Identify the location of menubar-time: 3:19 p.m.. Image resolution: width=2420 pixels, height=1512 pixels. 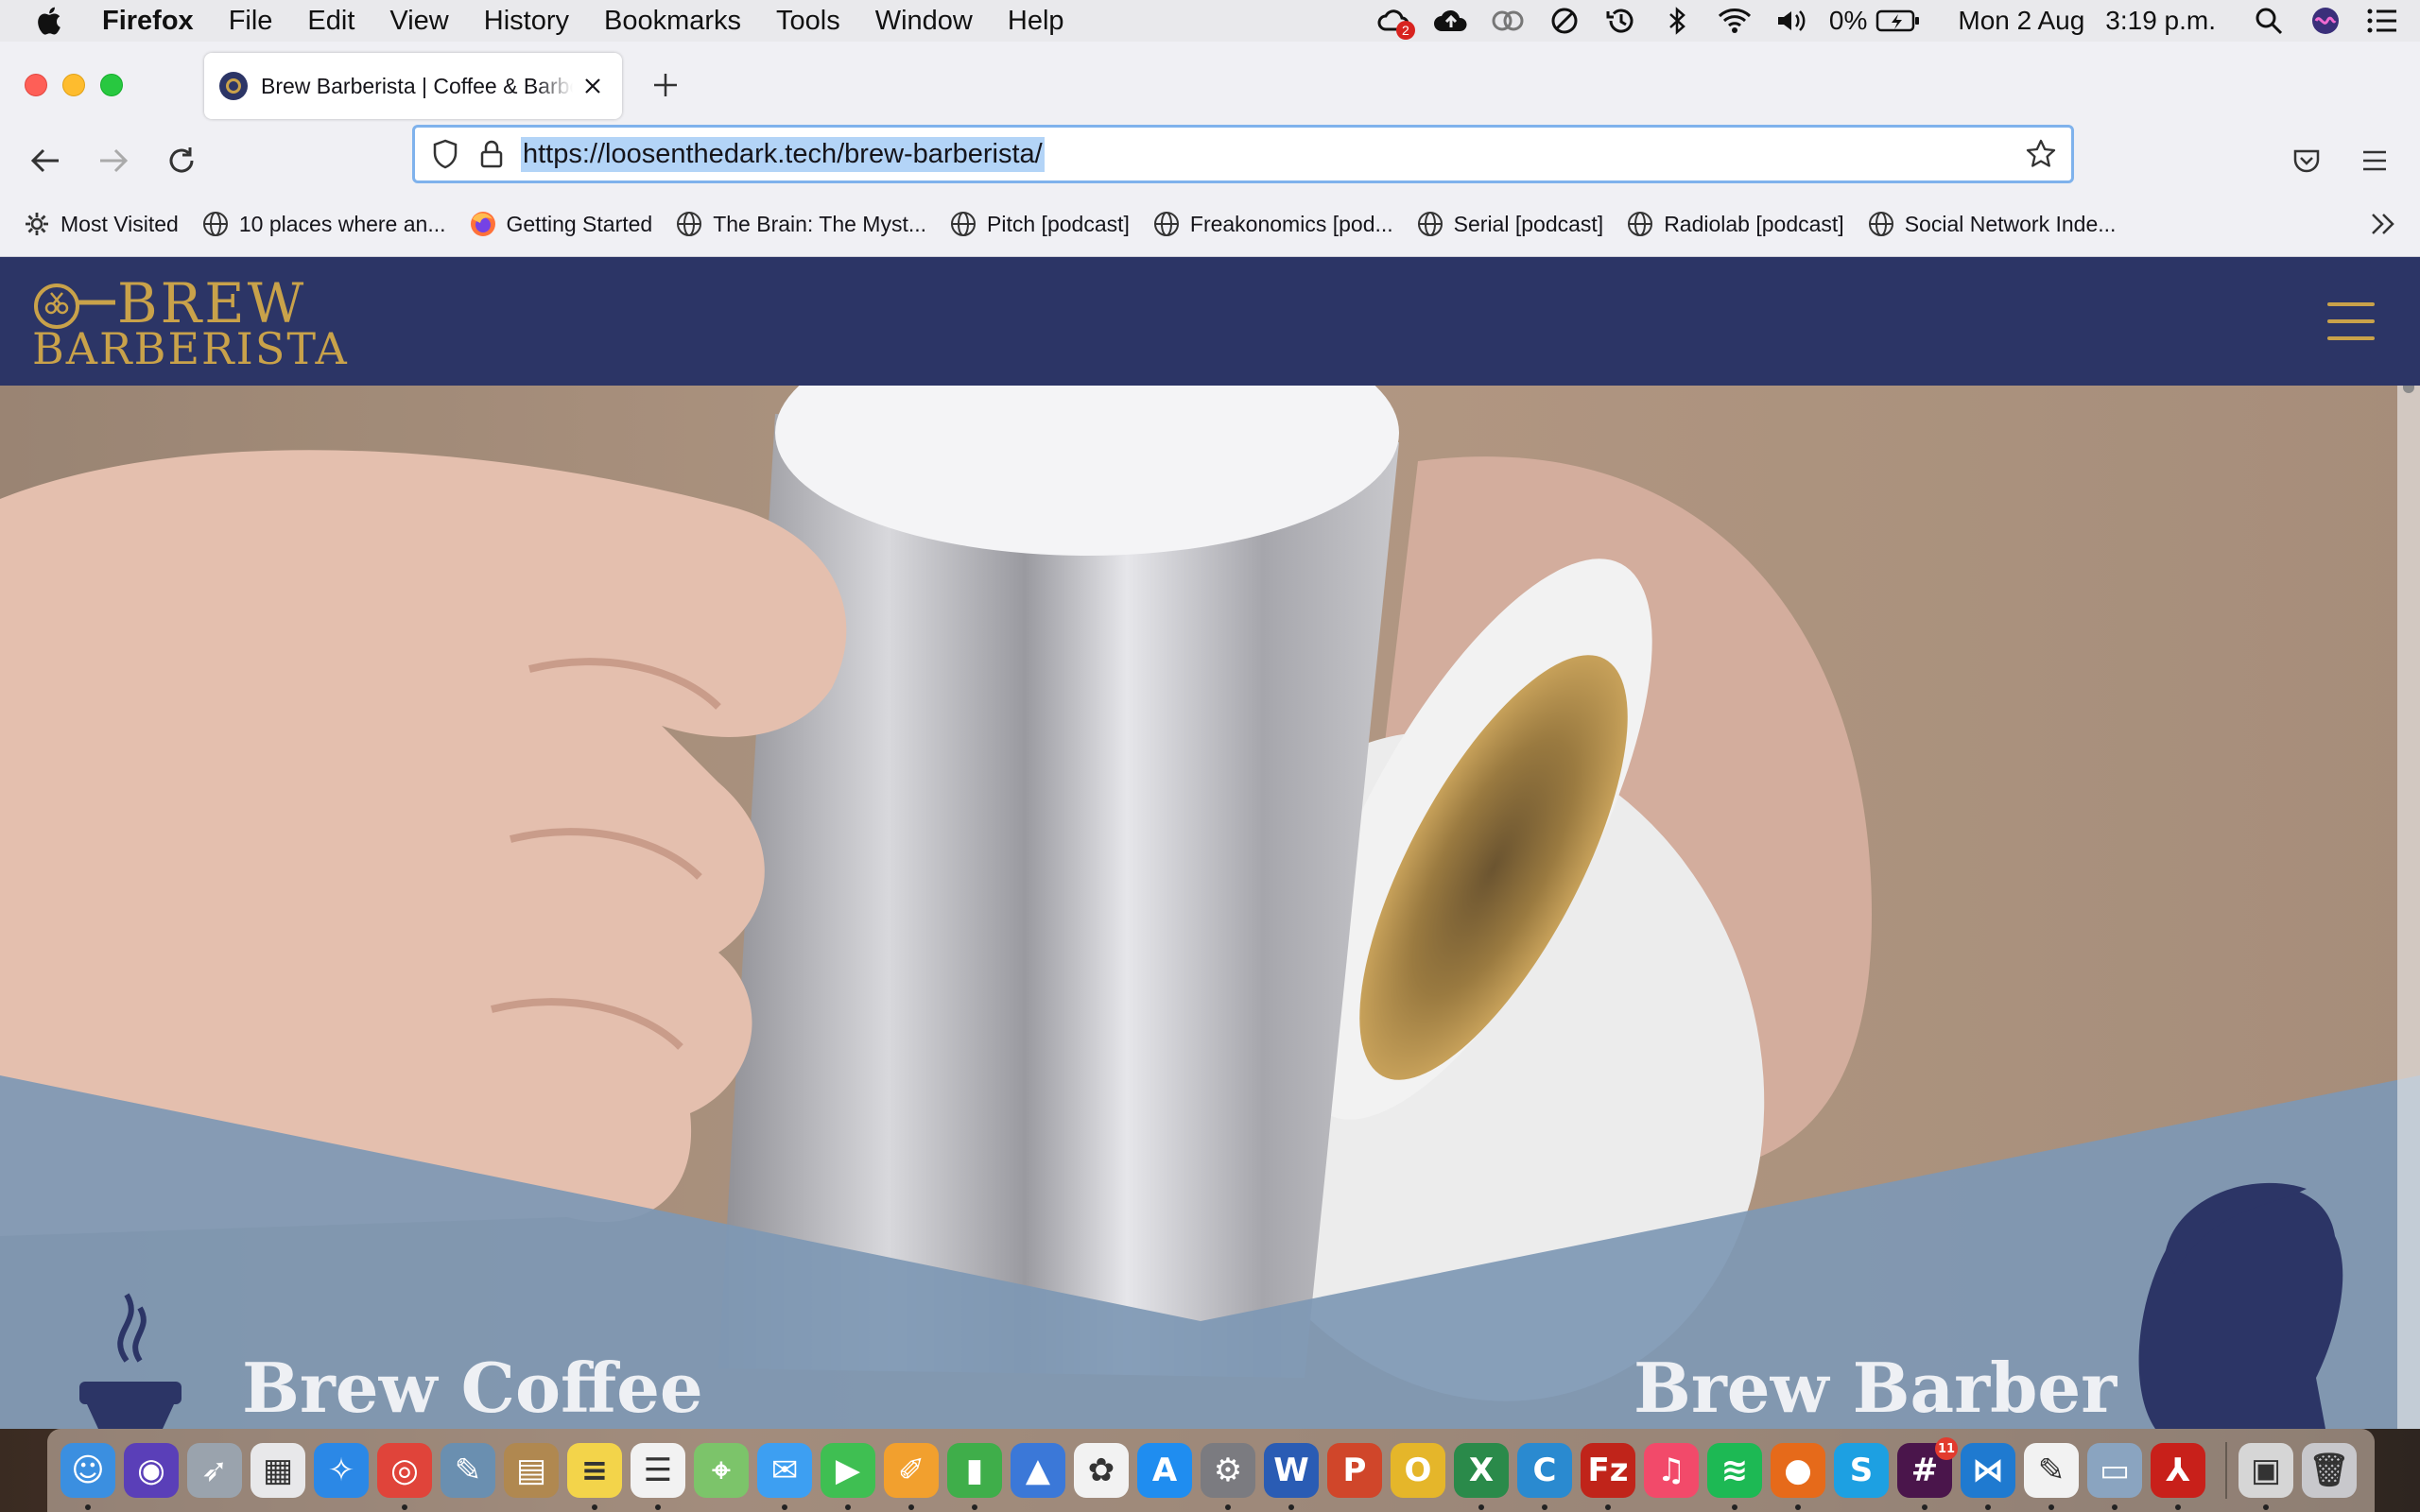
(2160, 21).